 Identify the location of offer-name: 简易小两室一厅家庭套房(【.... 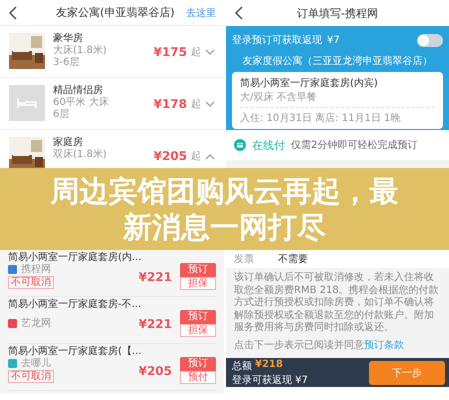
(75, 352).